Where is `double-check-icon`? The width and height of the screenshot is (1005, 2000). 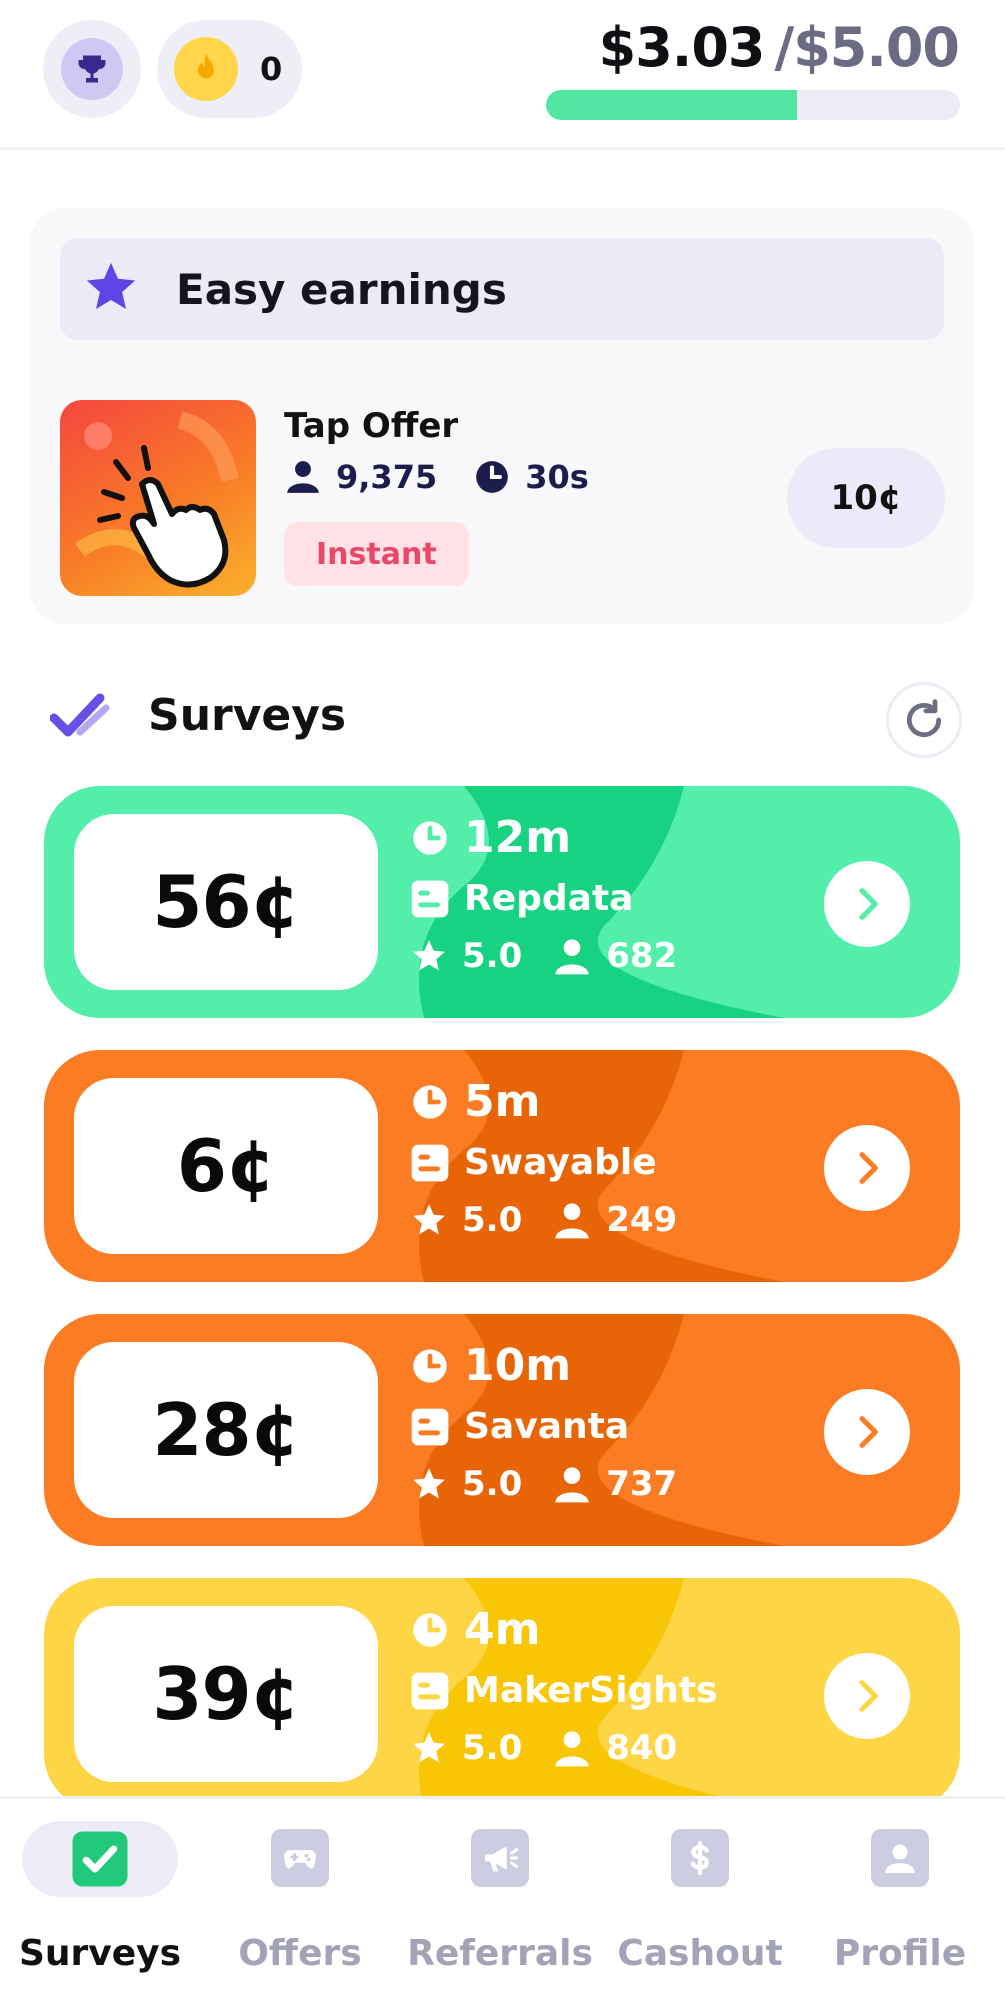
double-check-icon is located at coordinates (80, 716).